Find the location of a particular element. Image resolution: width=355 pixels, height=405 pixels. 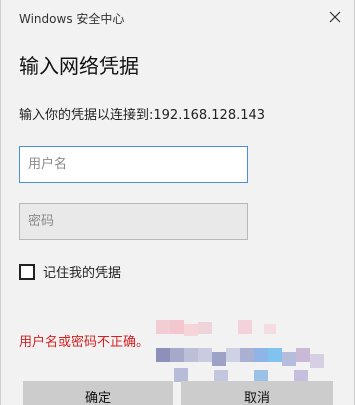

mosaic-artifact is located at coordinates (240, 352).